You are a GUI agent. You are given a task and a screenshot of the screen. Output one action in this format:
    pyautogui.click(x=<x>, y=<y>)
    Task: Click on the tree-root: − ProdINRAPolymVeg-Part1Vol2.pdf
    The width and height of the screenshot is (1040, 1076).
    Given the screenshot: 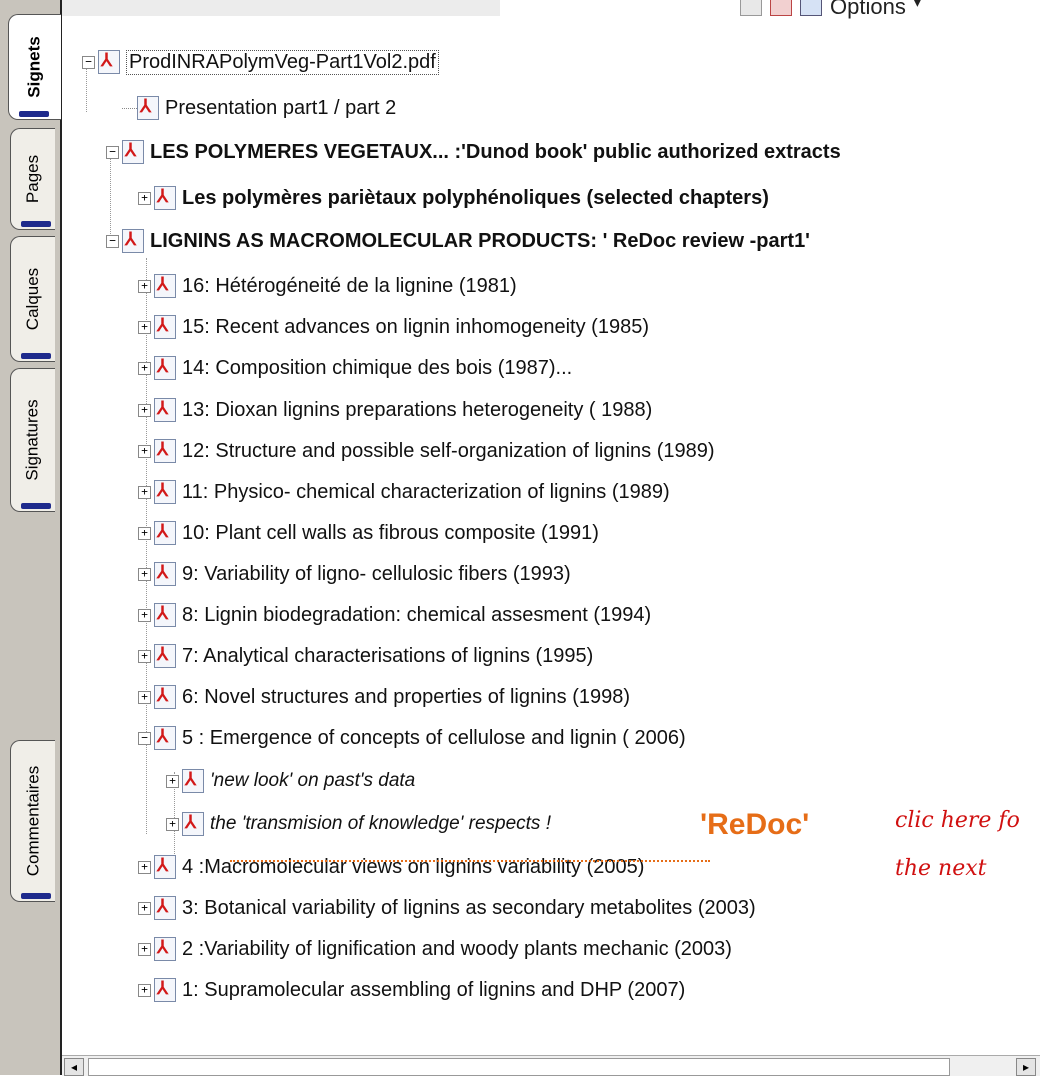 What is the action you would take?
    pyautogui.click(x=260, y=62)
    